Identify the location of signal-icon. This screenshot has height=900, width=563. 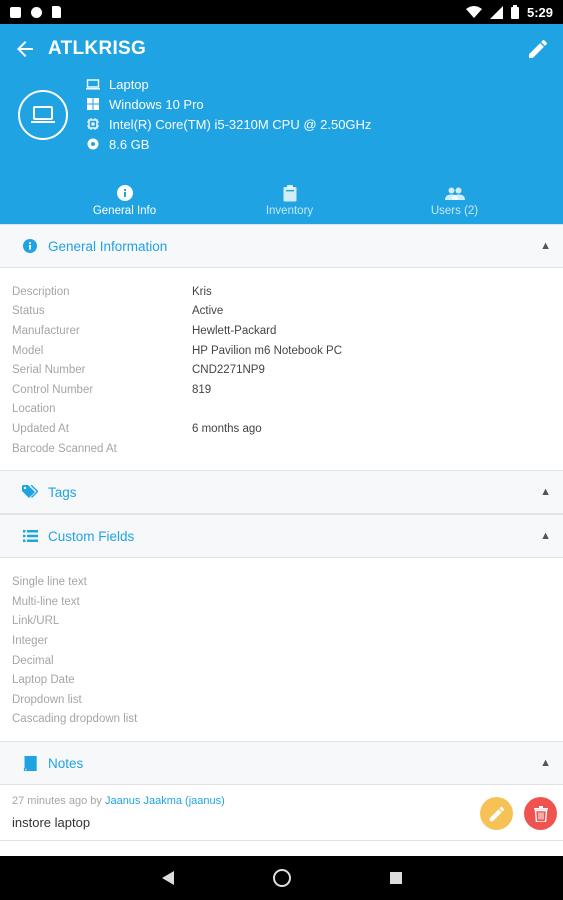
(496, 12).